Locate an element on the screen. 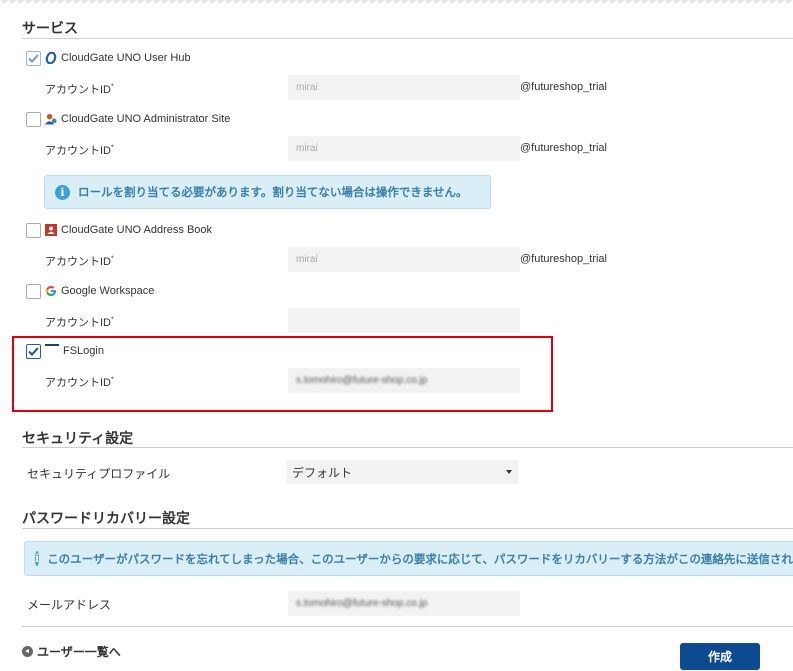 The image size is (793, 671). check-icon is located at coordinates (33, 58).